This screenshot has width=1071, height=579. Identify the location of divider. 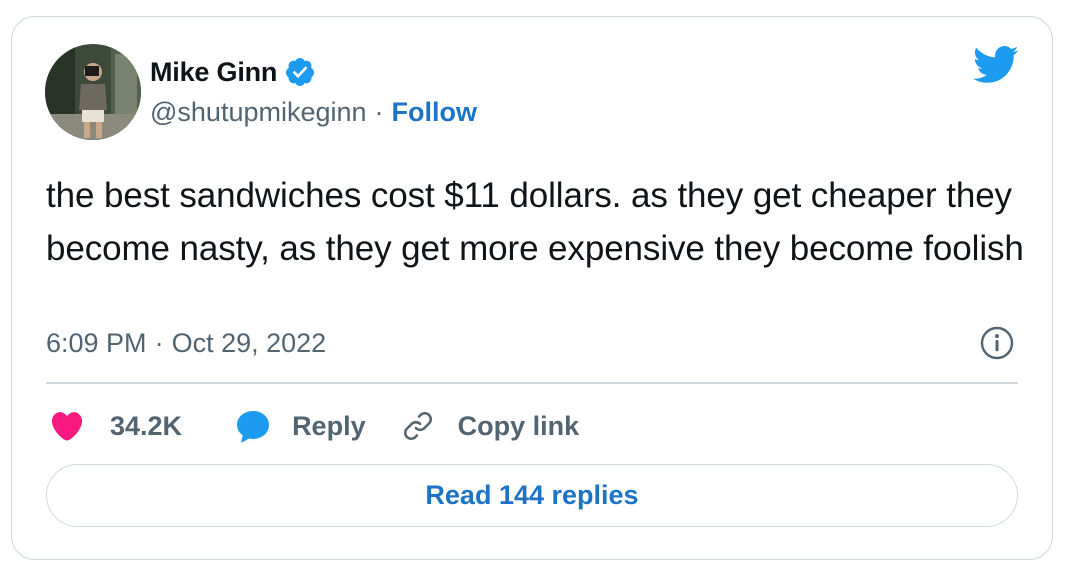
(532, 383).